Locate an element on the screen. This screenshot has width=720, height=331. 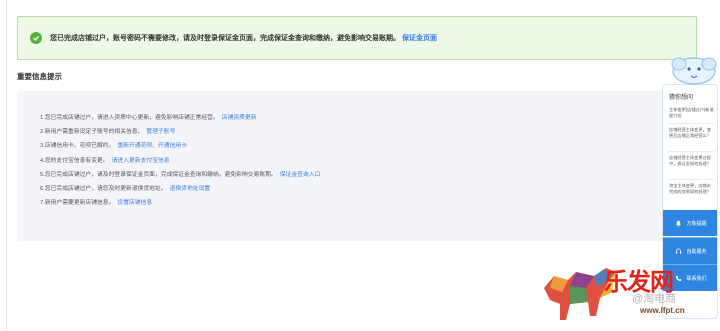
section-title: 重要信息提示 is located at coordinates (39, 76).